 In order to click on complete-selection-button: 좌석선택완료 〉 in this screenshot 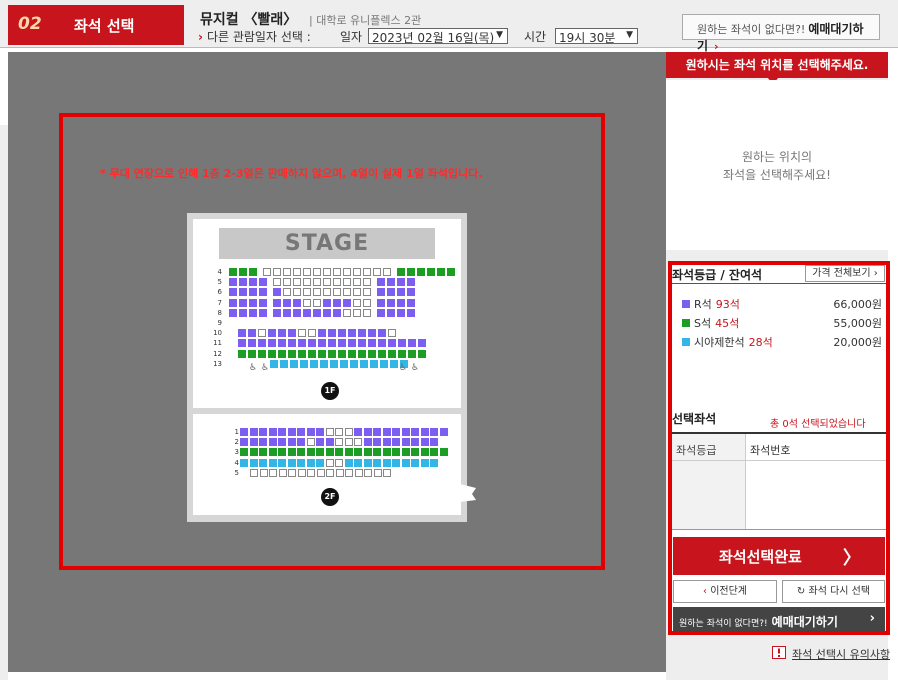, I will do `click(779, 556)`.